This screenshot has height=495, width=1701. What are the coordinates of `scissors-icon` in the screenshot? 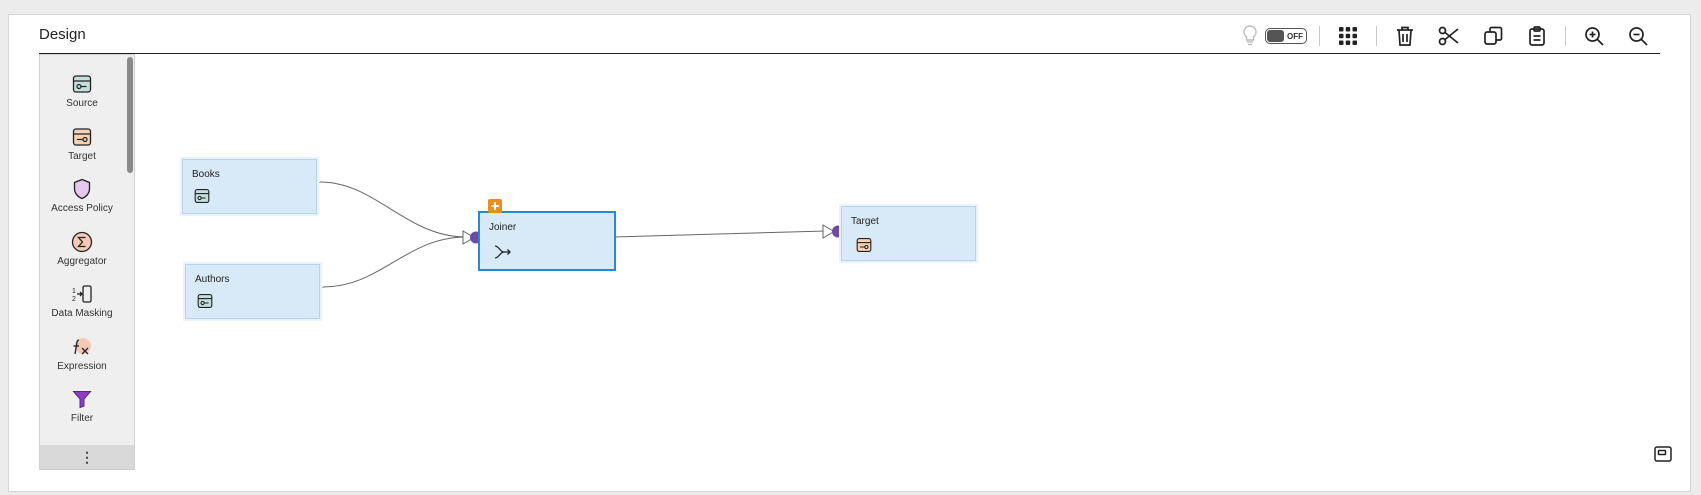 It's located at (1449, 36).